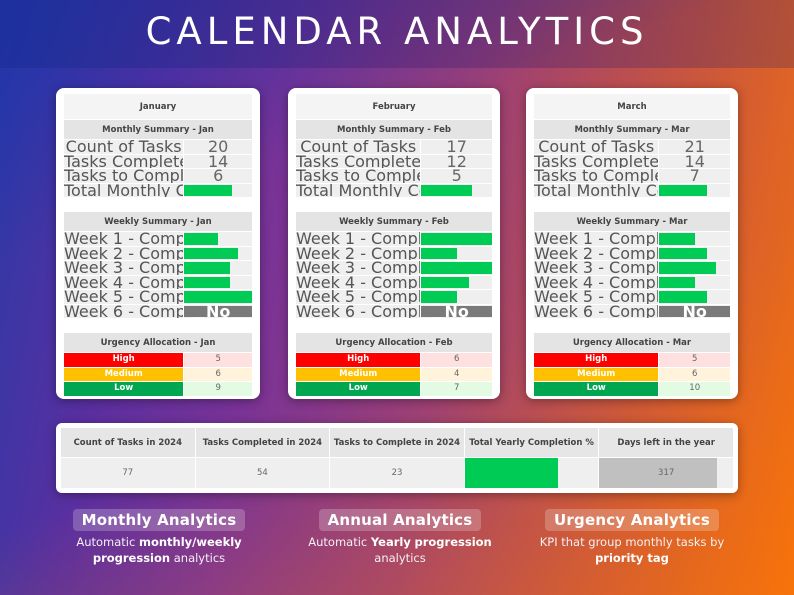  What do you see at coordinates (262, 443) in the screenshot?
I see `annual-header: Tasks Completed in 2024` at bounding box center [262, 443].